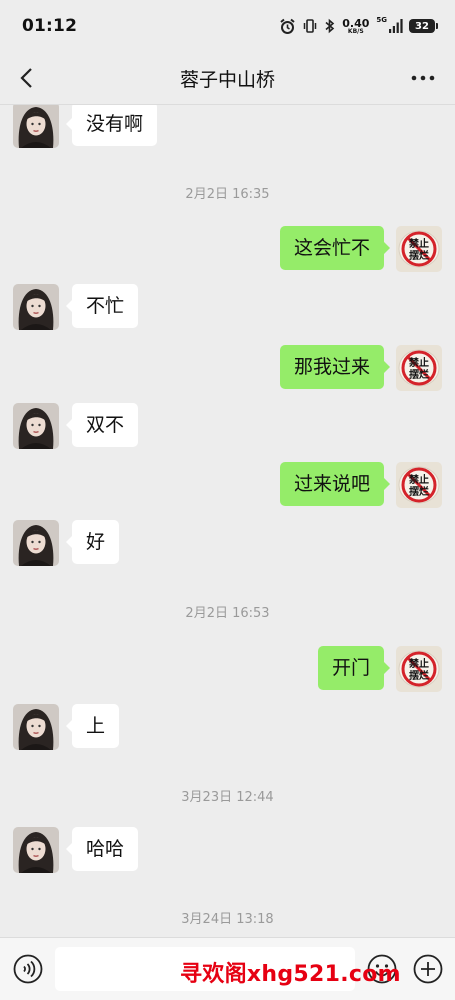  I want to click on incoming-message: 不忙, so click(227, 307).